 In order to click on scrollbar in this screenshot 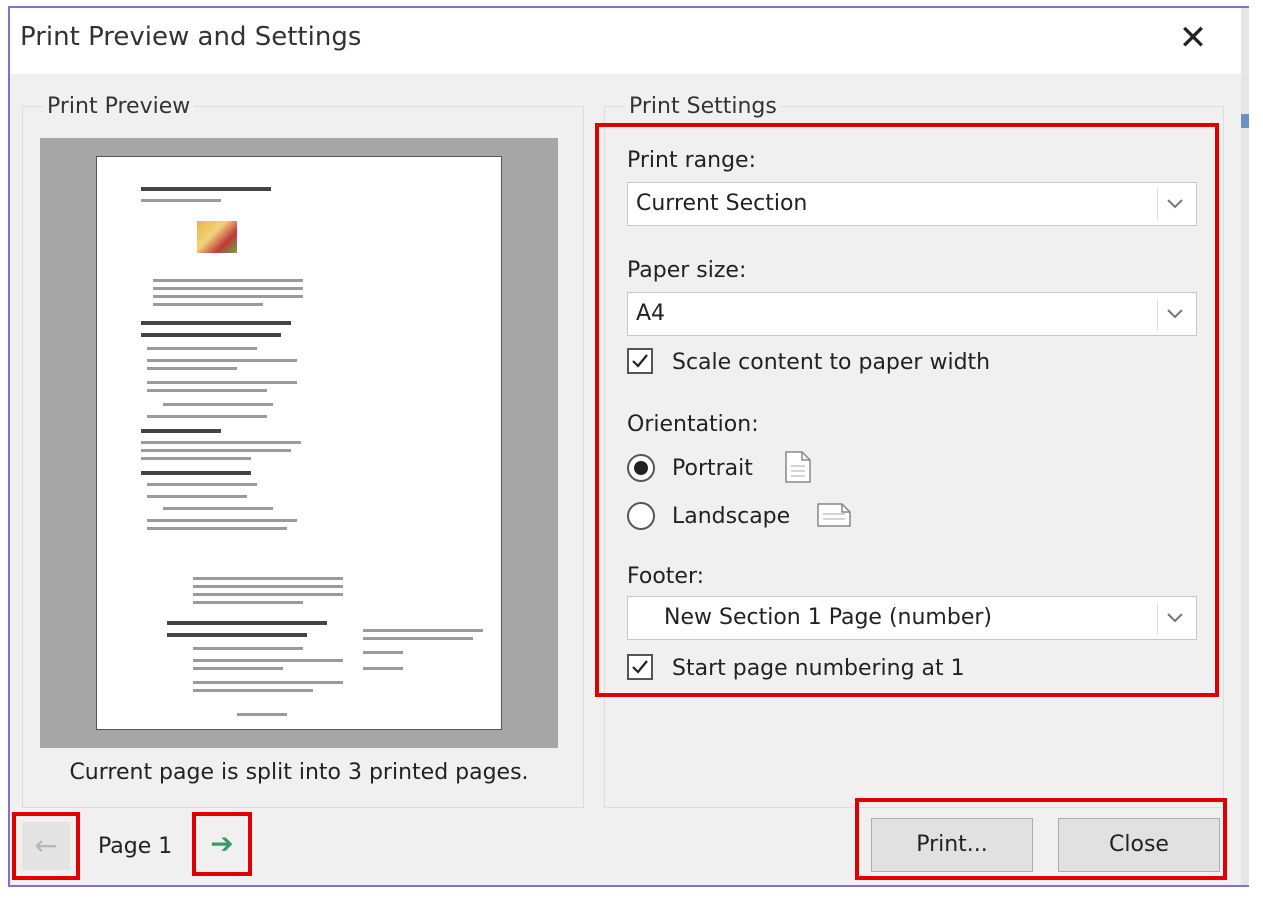, I will do `click(1245, 446)`.